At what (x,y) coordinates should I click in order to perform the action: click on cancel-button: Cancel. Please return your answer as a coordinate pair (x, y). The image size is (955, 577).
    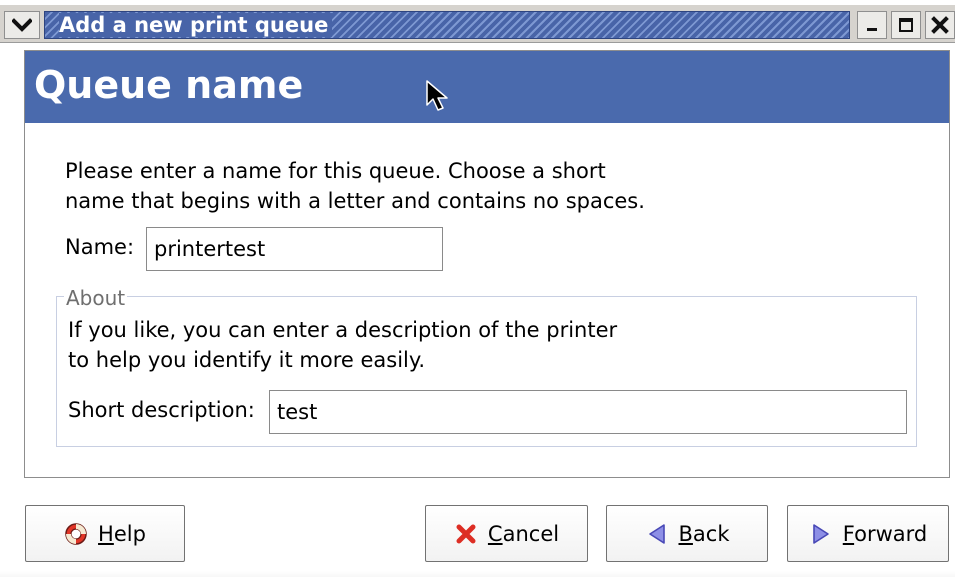
    Looking at the image, I should click on (506, 533).